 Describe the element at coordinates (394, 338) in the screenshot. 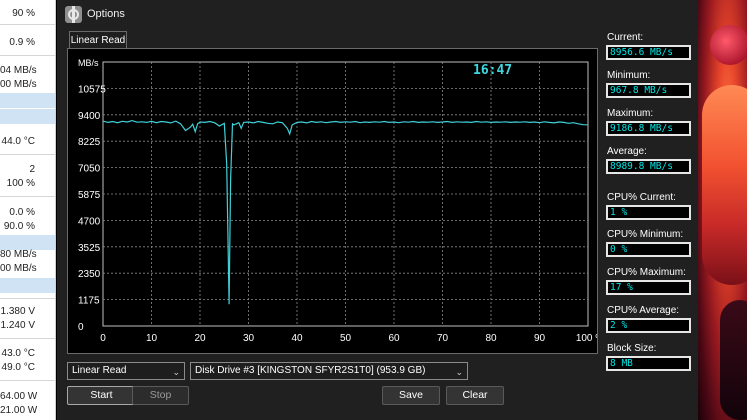

I see `x-tick-label: 60` at that location.